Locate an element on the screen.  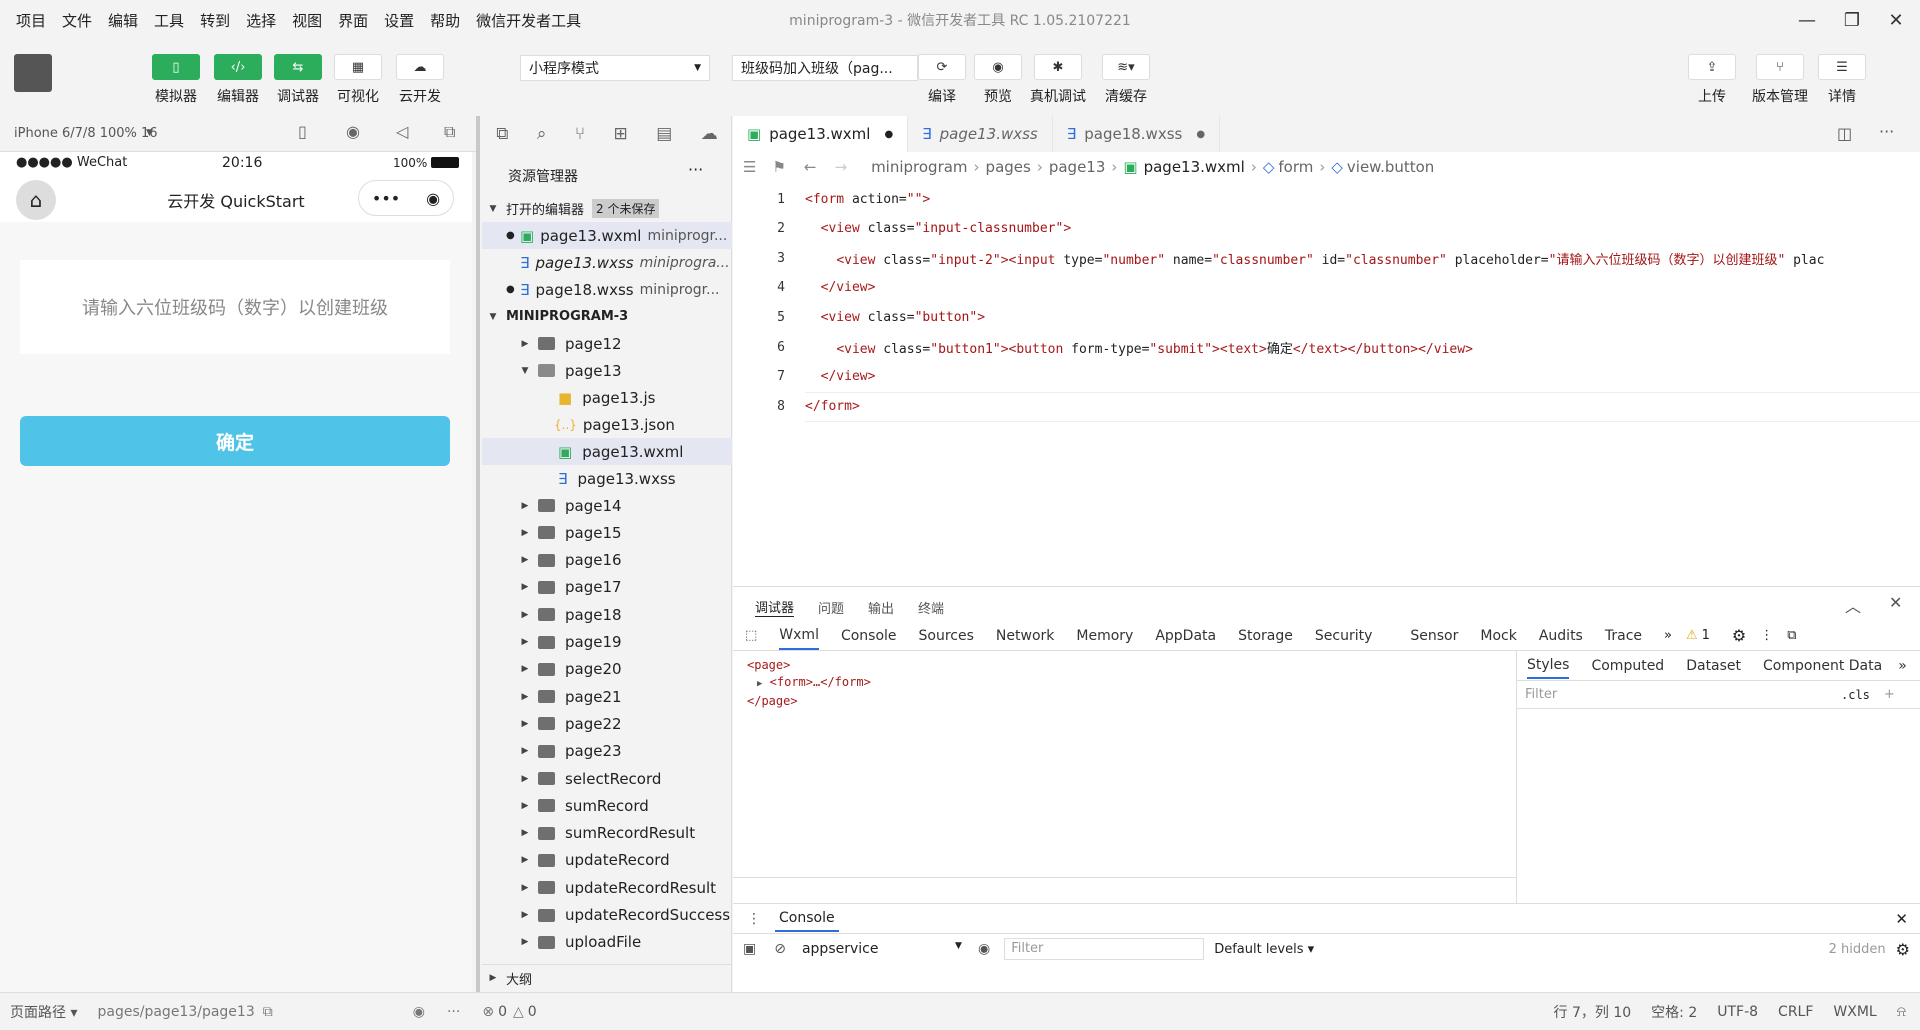
more-icon: ··· is located at coordinates (1886, 131).